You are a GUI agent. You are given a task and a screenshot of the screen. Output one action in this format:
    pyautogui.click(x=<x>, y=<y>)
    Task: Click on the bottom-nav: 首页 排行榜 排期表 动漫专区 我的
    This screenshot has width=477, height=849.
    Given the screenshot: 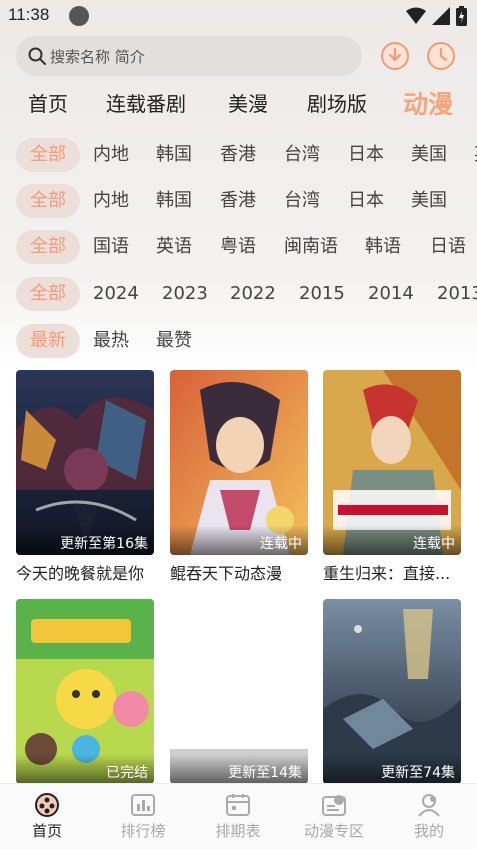 What is the action you would take?
    pyautogui.click(x=238, y=816)
    